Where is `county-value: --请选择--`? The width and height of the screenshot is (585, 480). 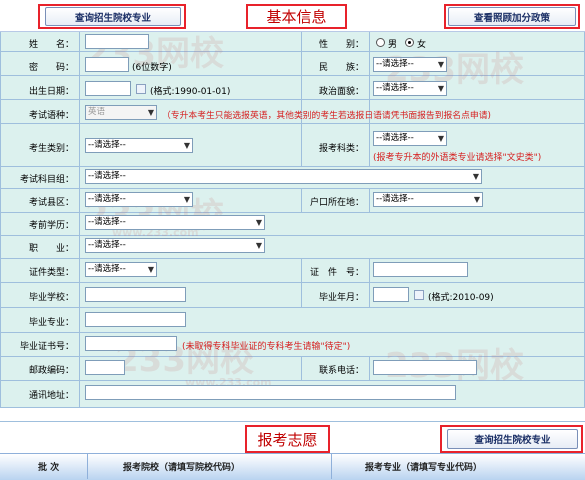
county-value: --请选择-- is located at coordinates (107, 199).